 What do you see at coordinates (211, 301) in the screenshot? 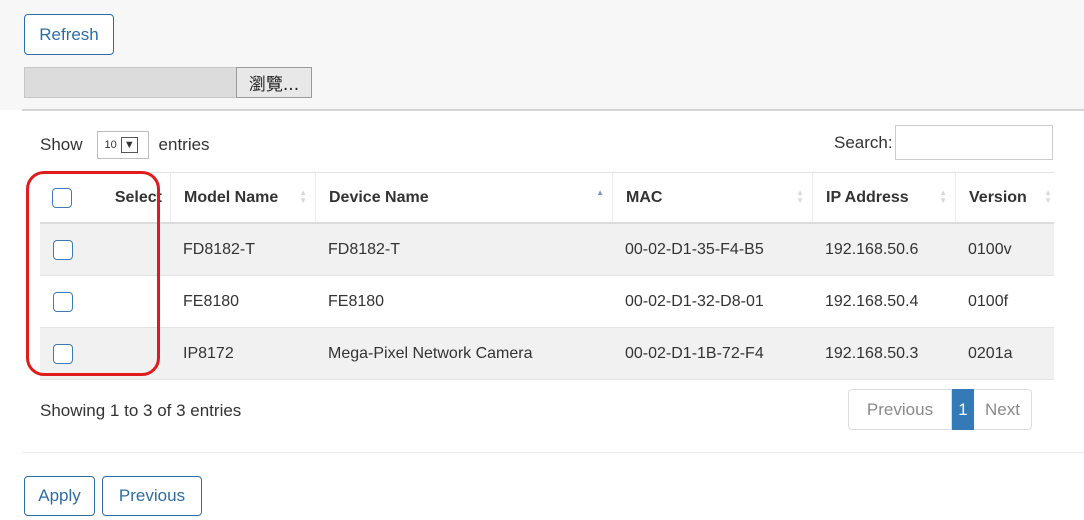
I see `model-name-cell: FE8180` at bounding box center [211, 301].